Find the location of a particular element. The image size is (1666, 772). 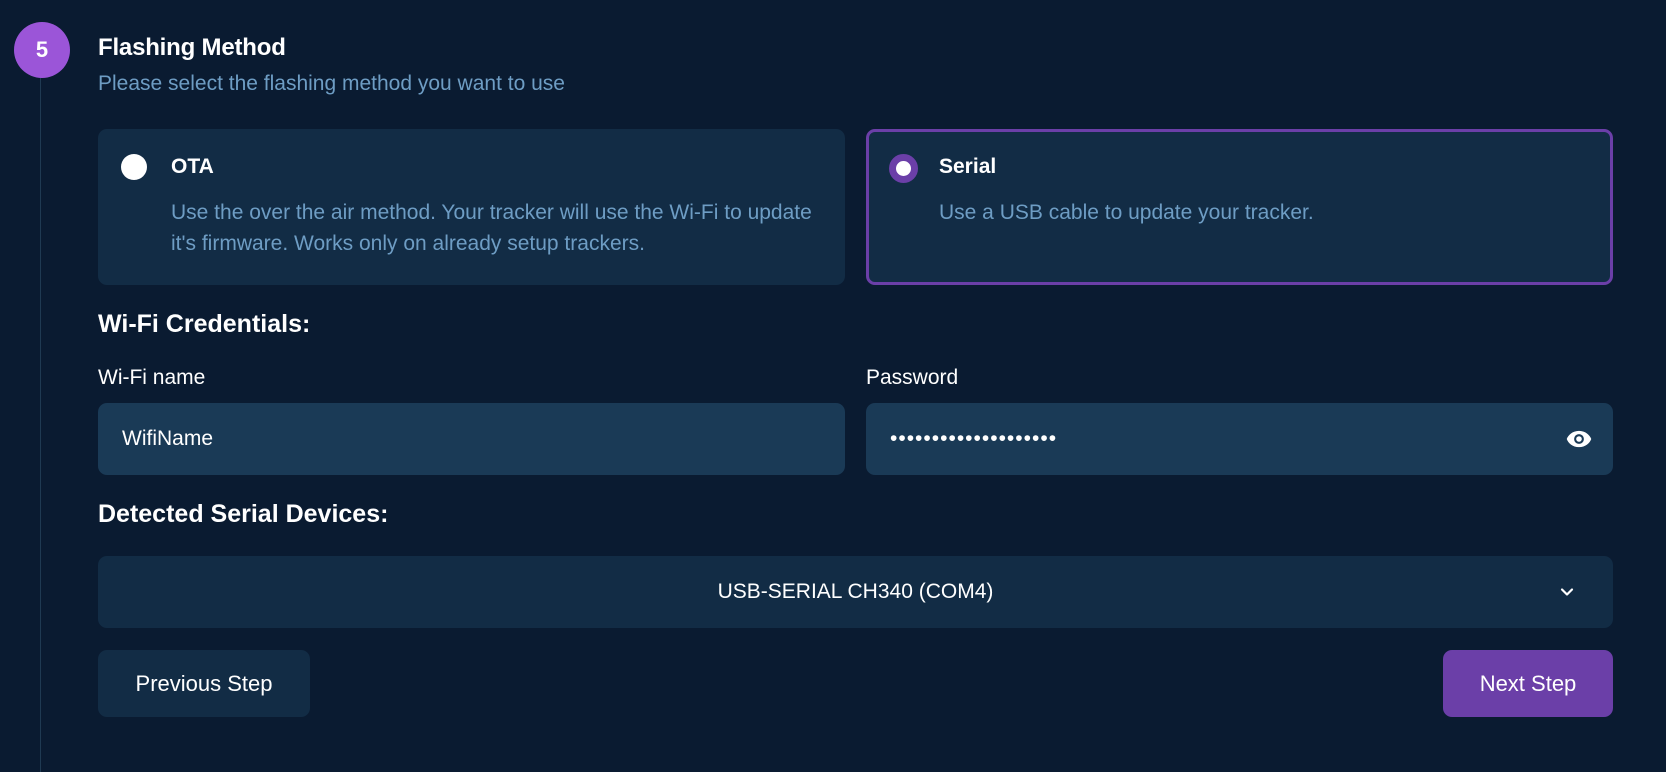

serial-devices-title: Detected Serial Devices: is located at coordinates (243, 514).